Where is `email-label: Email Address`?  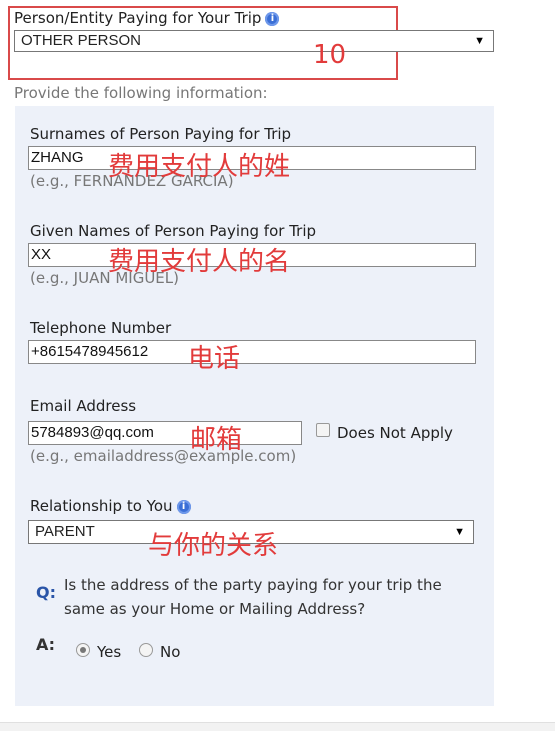
email-label: Email Address is located at coordinates (83, 406).